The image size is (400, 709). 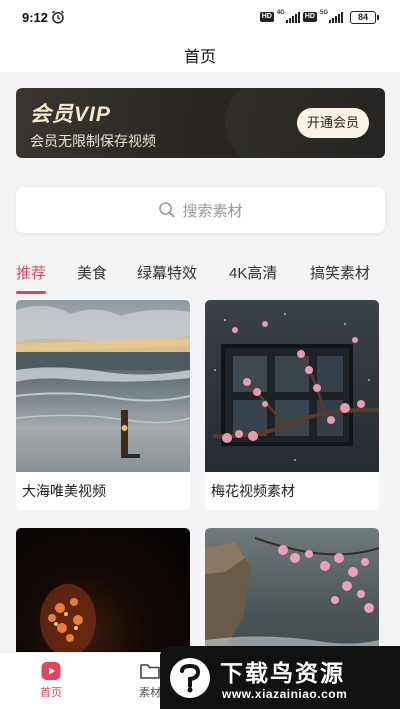 What do you see at coordinates (319, 17) in the screenshot?
I see `status-indicators: HD 4G HD 5G 84` at bounding box center [319, 17].